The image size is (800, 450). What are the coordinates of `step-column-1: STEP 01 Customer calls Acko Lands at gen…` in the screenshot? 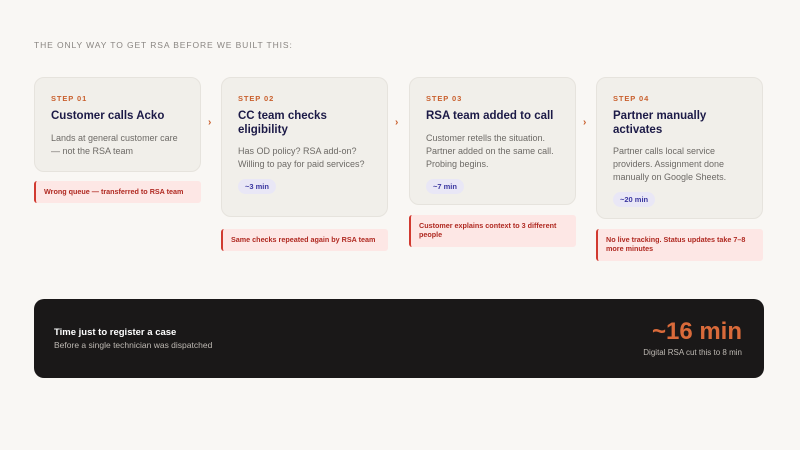 It's located at (117, 140).